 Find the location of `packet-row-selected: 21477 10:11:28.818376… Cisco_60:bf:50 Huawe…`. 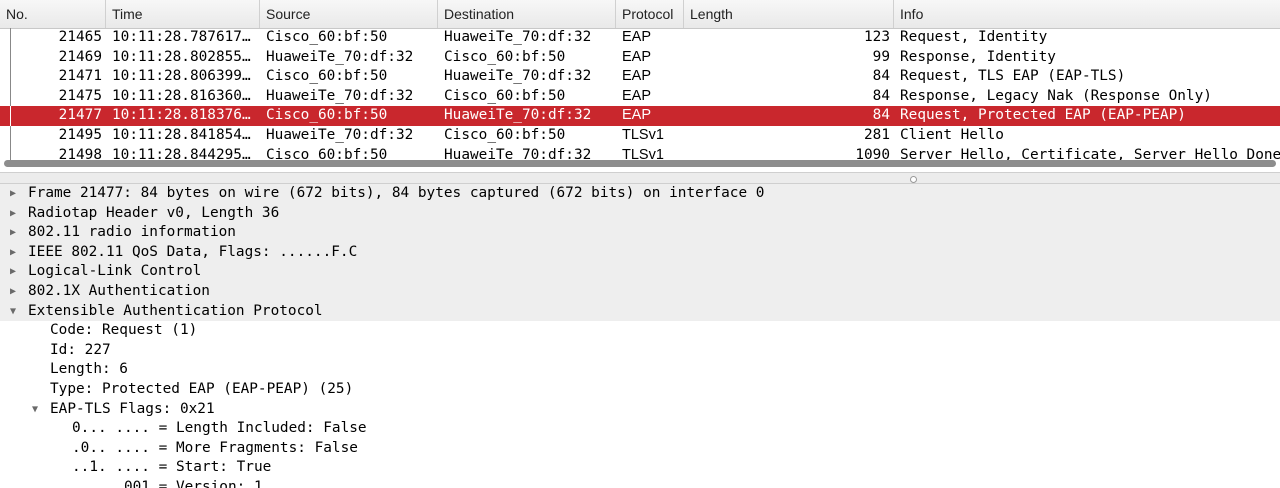

packet-row-selected: 21477 10:11:28.818376… Cisco_60:bf:50 Huawe… is located at coordinates (640, 116).